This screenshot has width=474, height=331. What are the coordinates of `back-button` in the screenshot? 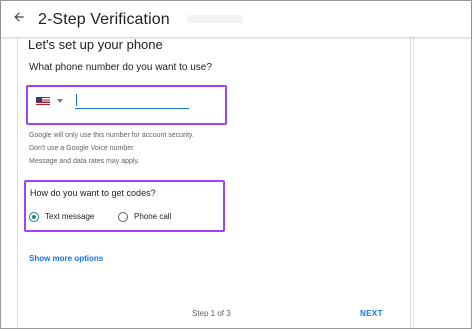 It's located at (19, 19).